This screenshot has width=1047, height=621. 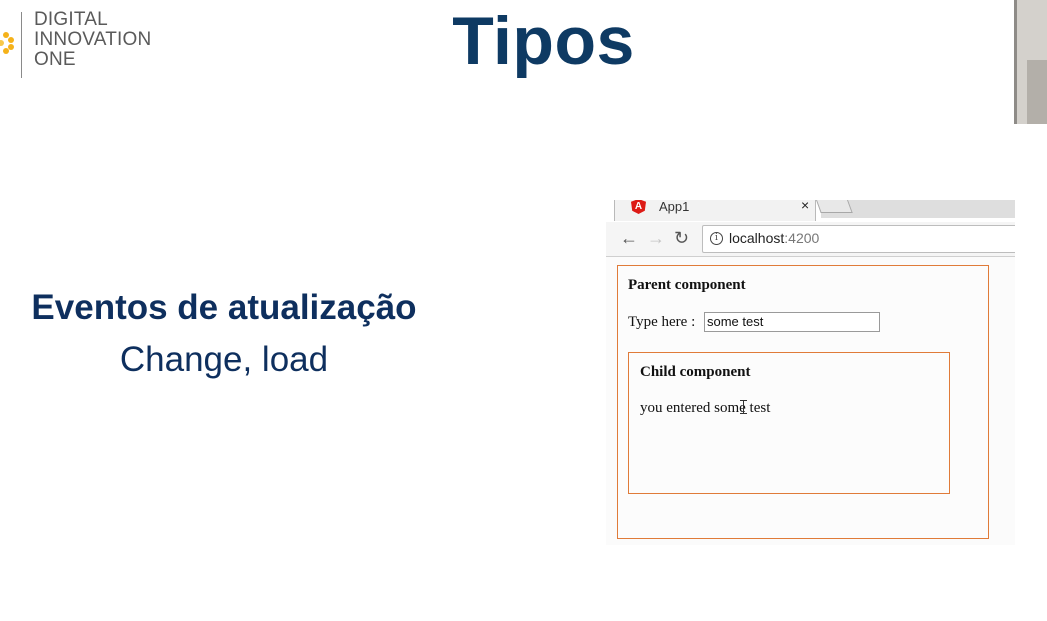 What do you see at coordinates (695, 372) in the screenshot?
I see `child-title: Child component` at bounding box center [695, 372].